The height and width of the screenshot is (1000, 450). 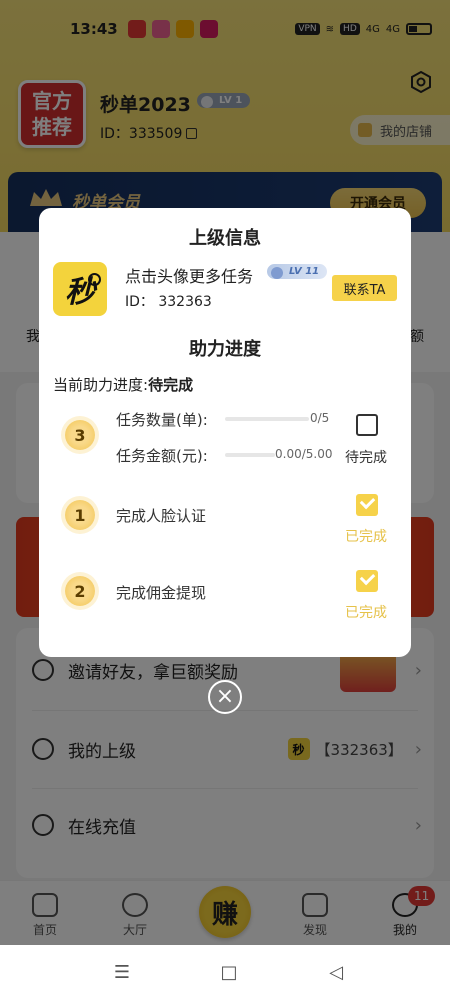 I want to click on system-nav-bar: ☰ □ ◁, so click(x=225, y=972).